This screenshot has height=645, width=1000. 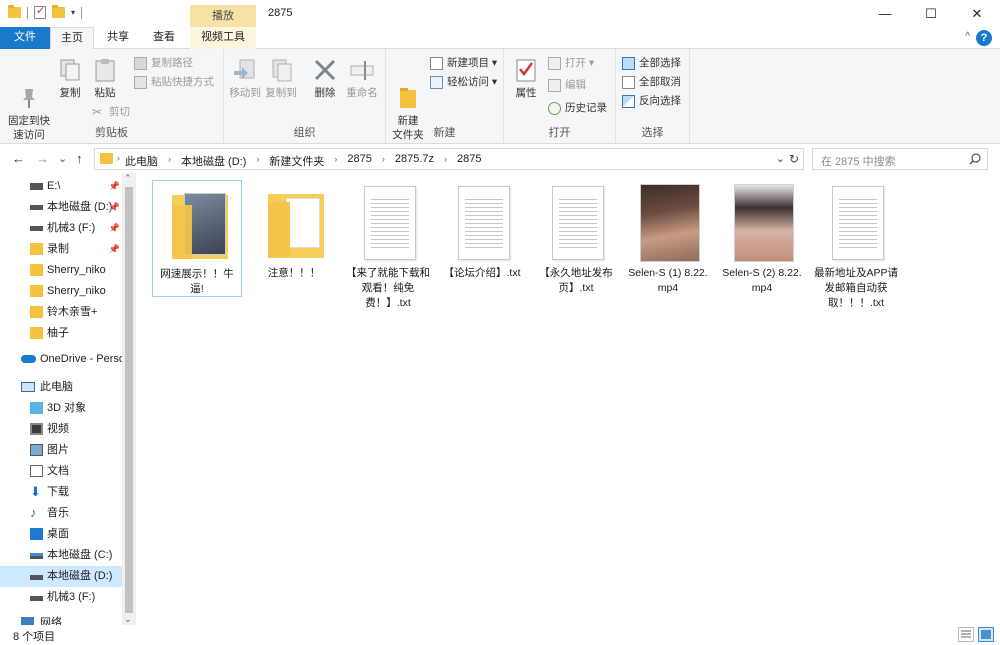 I want to click on sidebar-item-drive-f: 机械3 (F:), so click(x=61, y=597).